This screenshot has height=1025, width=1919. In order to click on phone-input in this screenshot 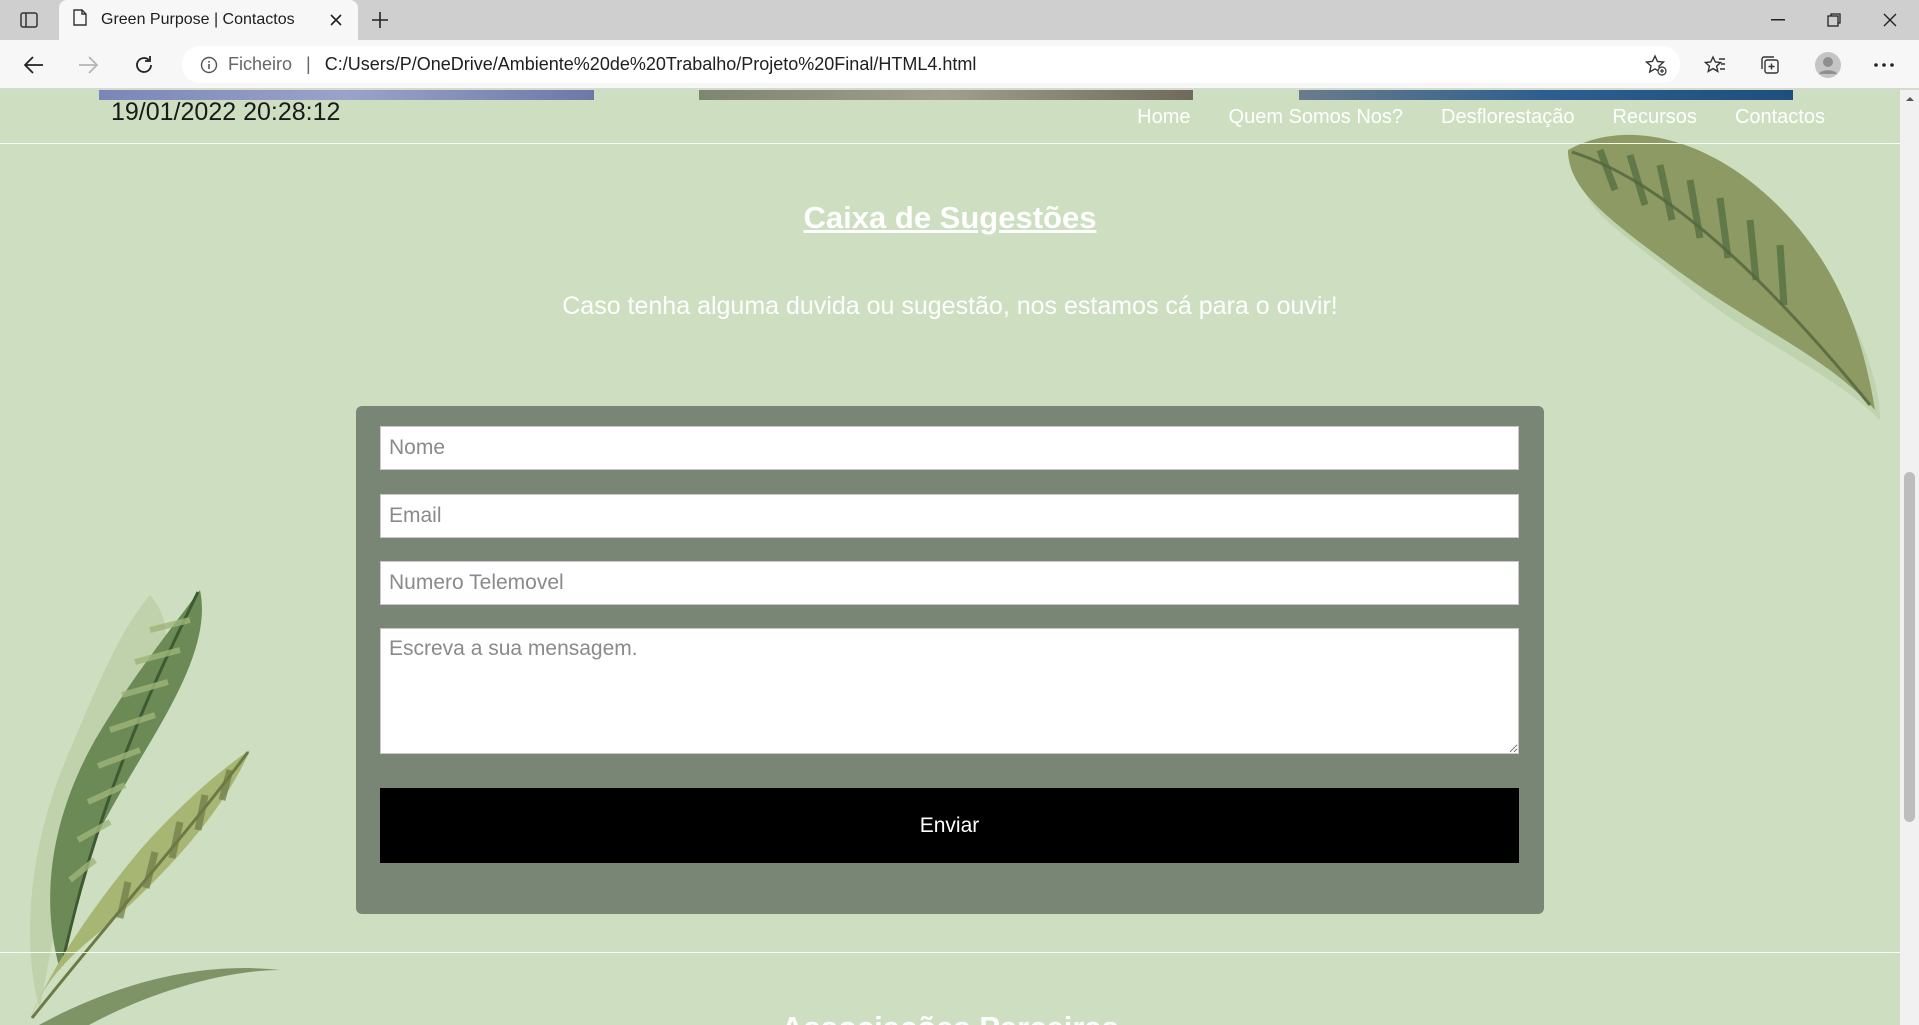, I will do `click(949, 583)`.